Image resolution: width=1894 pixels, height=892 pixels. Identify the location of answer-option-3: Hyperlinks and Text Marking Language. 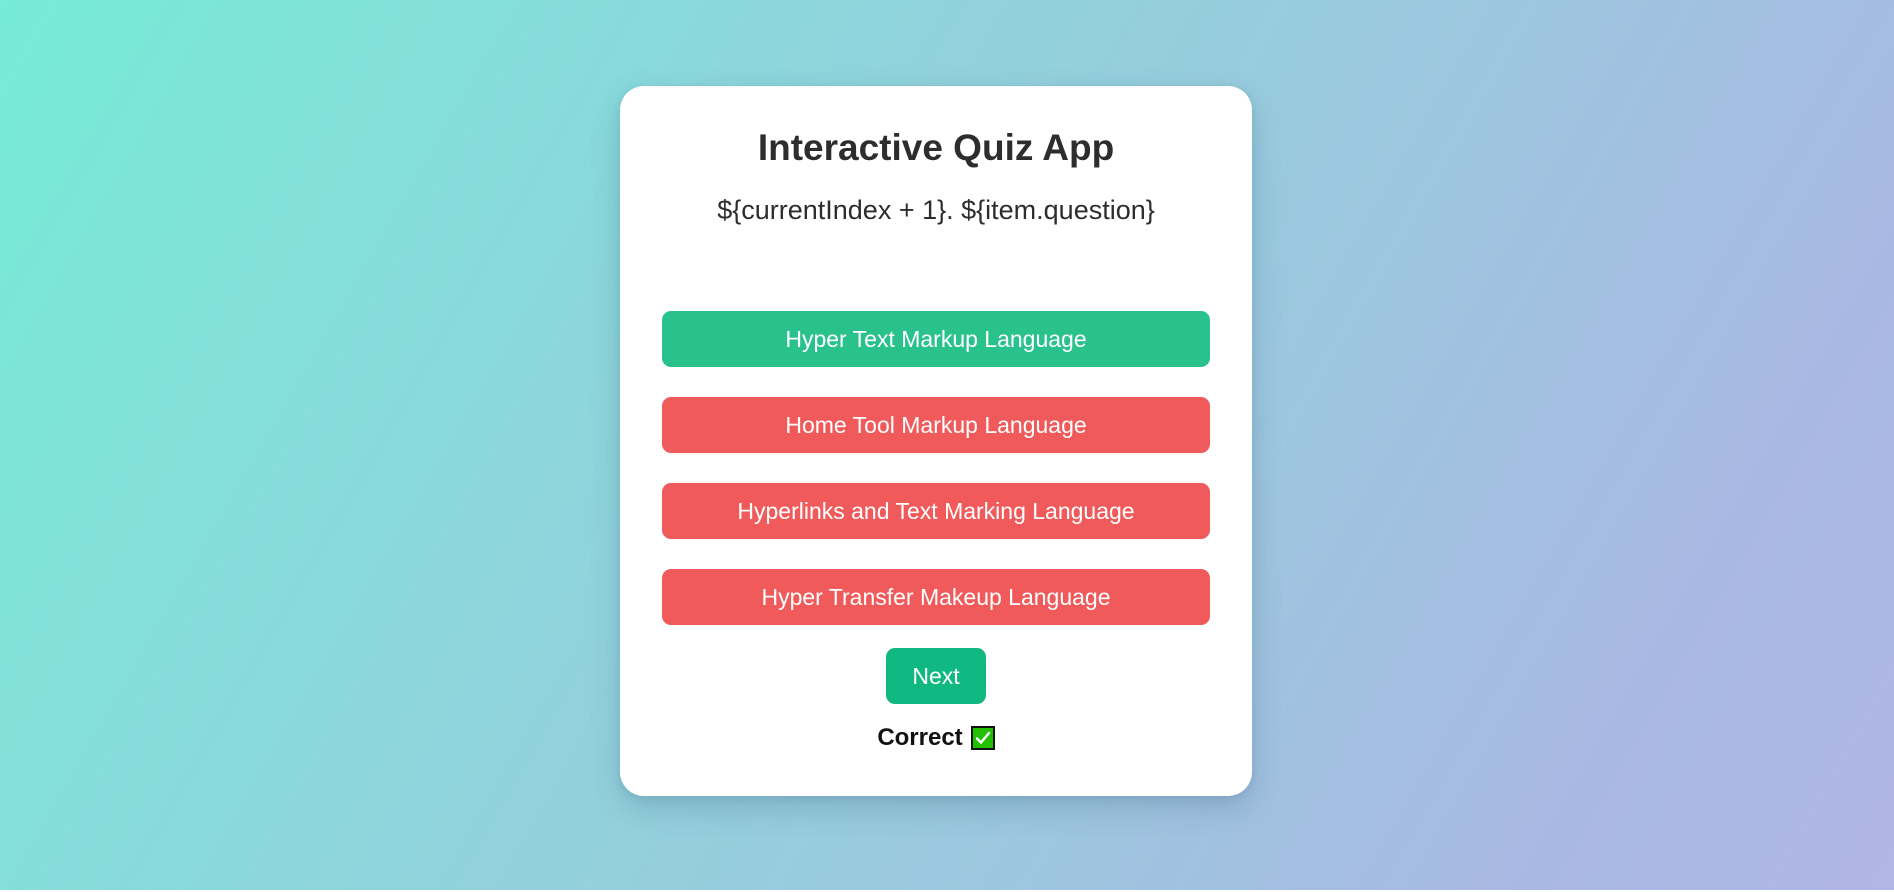
(936, 511).